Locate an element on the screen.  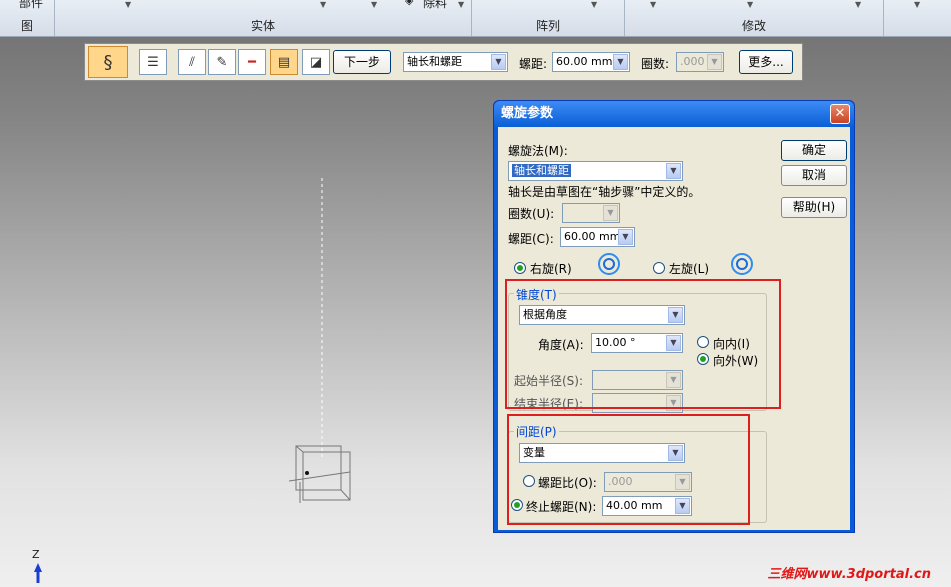
left-hand-helix-icon is located at coordinates (742, 264).